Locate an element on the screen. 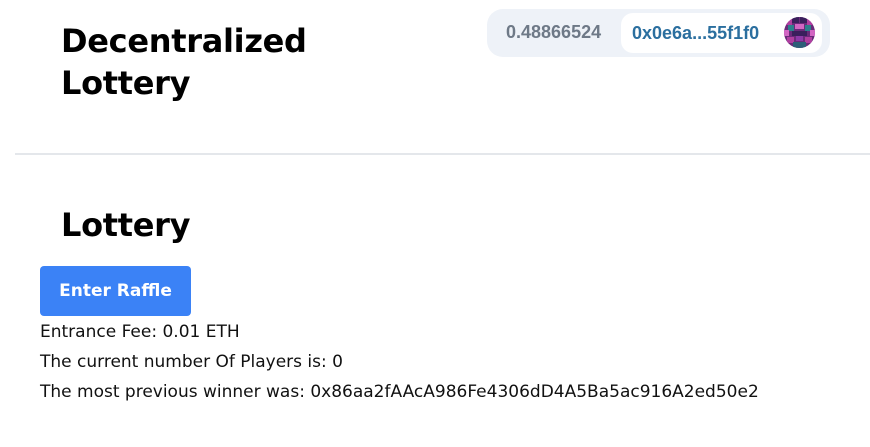 The height and width of the screenshot is (447, 870). wallet-balance: 0.48866524 is located at coordinates (554, 32).